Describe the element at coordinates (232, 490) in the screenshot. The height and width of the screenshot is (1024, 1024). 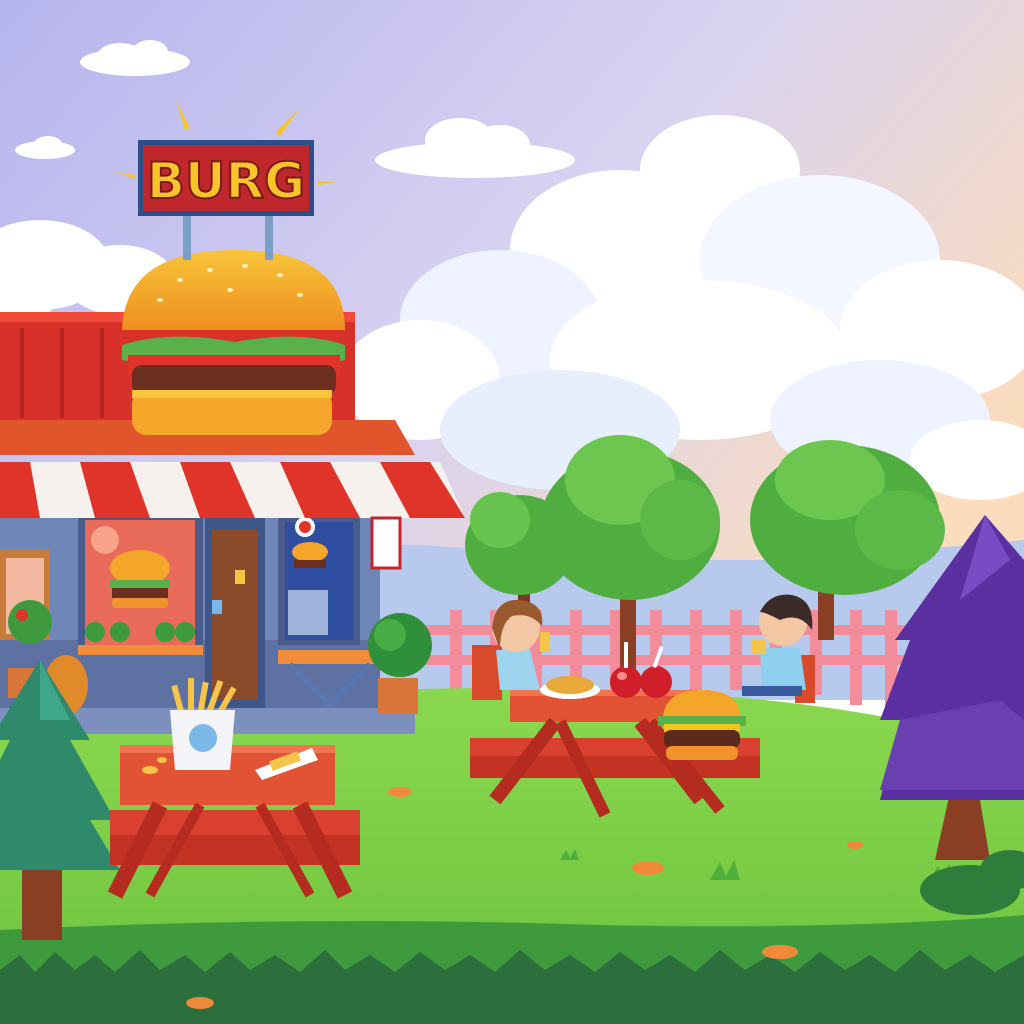
I see `shop-awning` at that location.